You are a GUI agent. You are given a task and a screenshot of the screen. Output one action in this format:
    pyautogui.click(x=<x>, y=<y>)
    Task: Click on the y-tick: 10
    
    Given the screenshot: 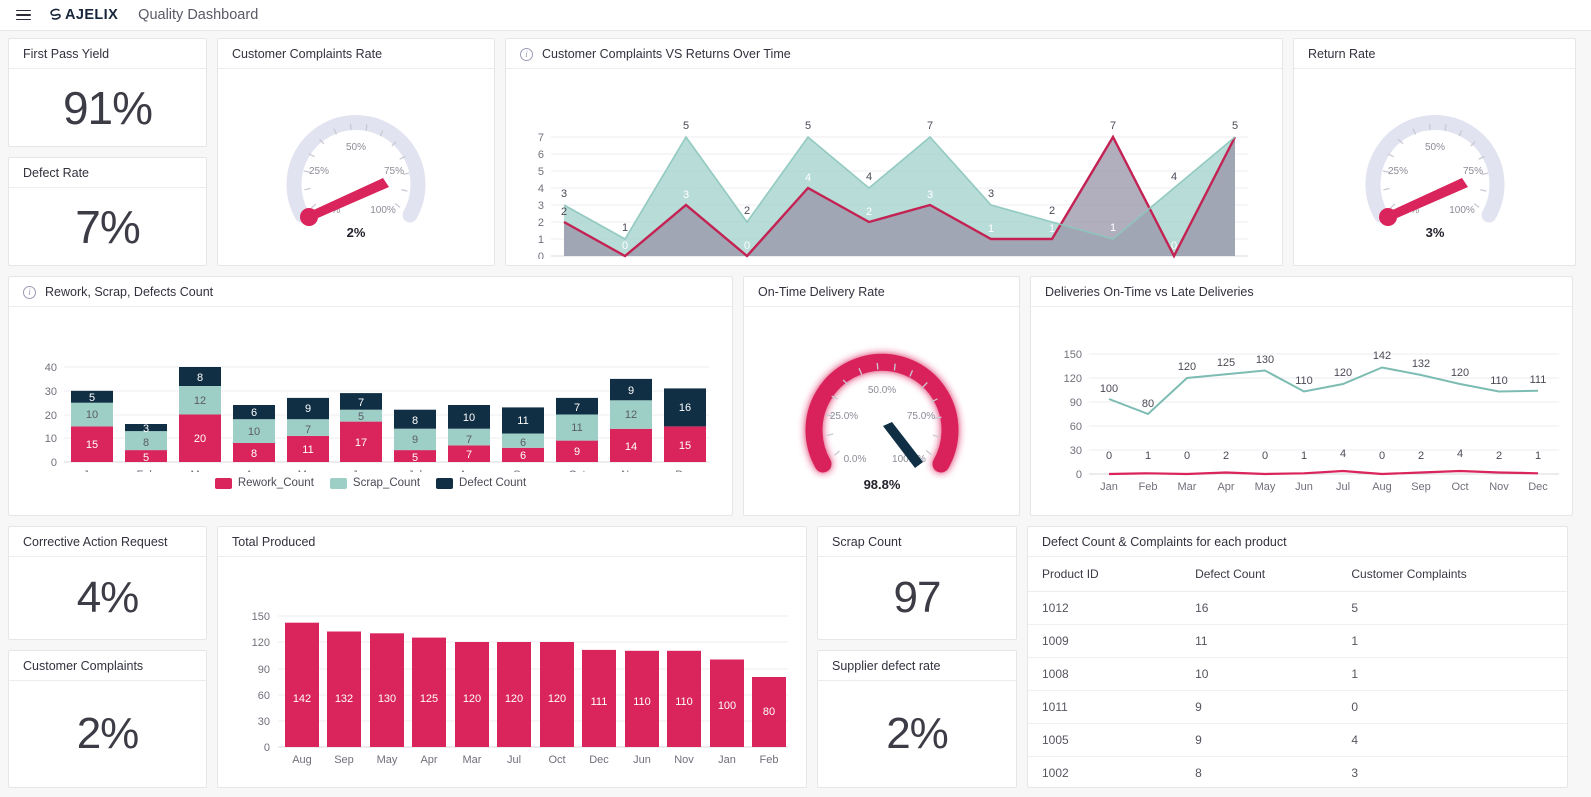 What is the action you would take?
    pyautogui.click(x=51, y=439)
    